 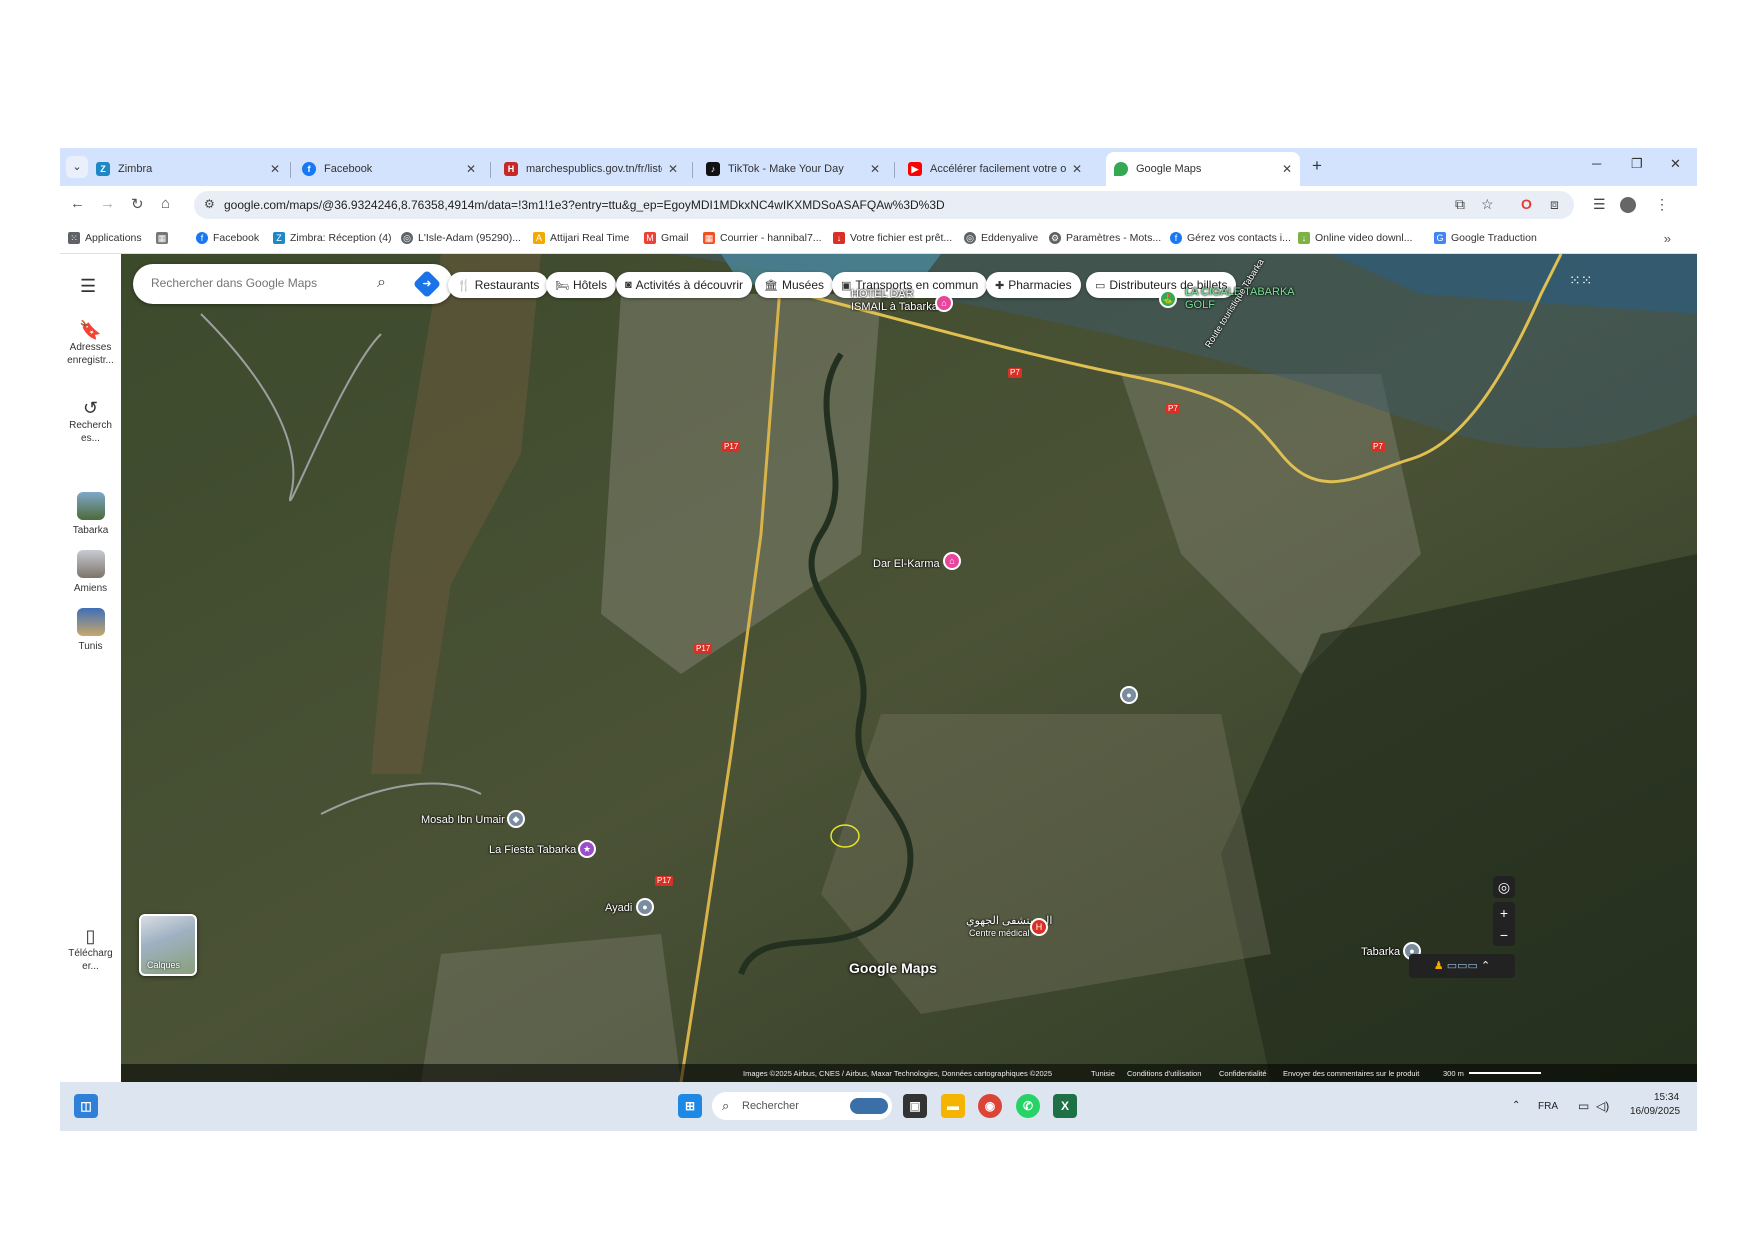 I want to click on network-icon: ▭, so click(x=1583, y=1106).